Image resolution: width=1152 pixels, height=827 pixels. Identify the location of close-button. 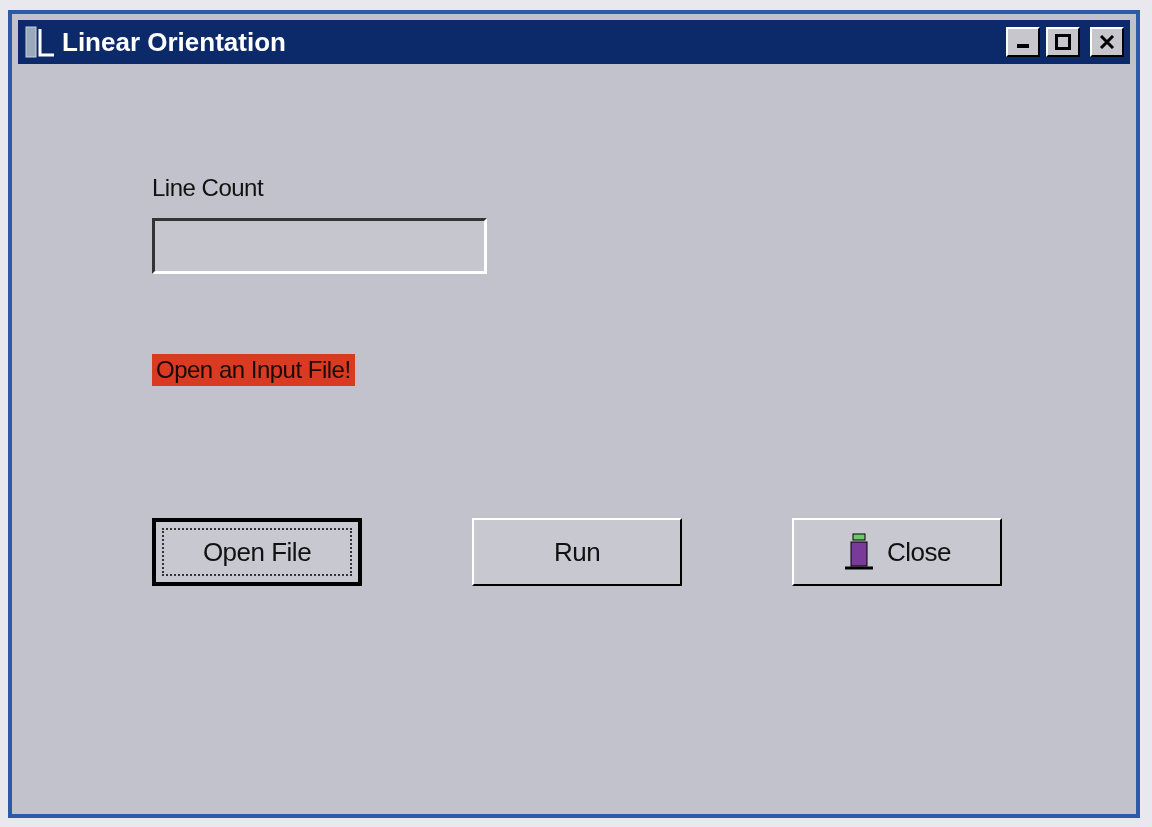
(1107, 42).